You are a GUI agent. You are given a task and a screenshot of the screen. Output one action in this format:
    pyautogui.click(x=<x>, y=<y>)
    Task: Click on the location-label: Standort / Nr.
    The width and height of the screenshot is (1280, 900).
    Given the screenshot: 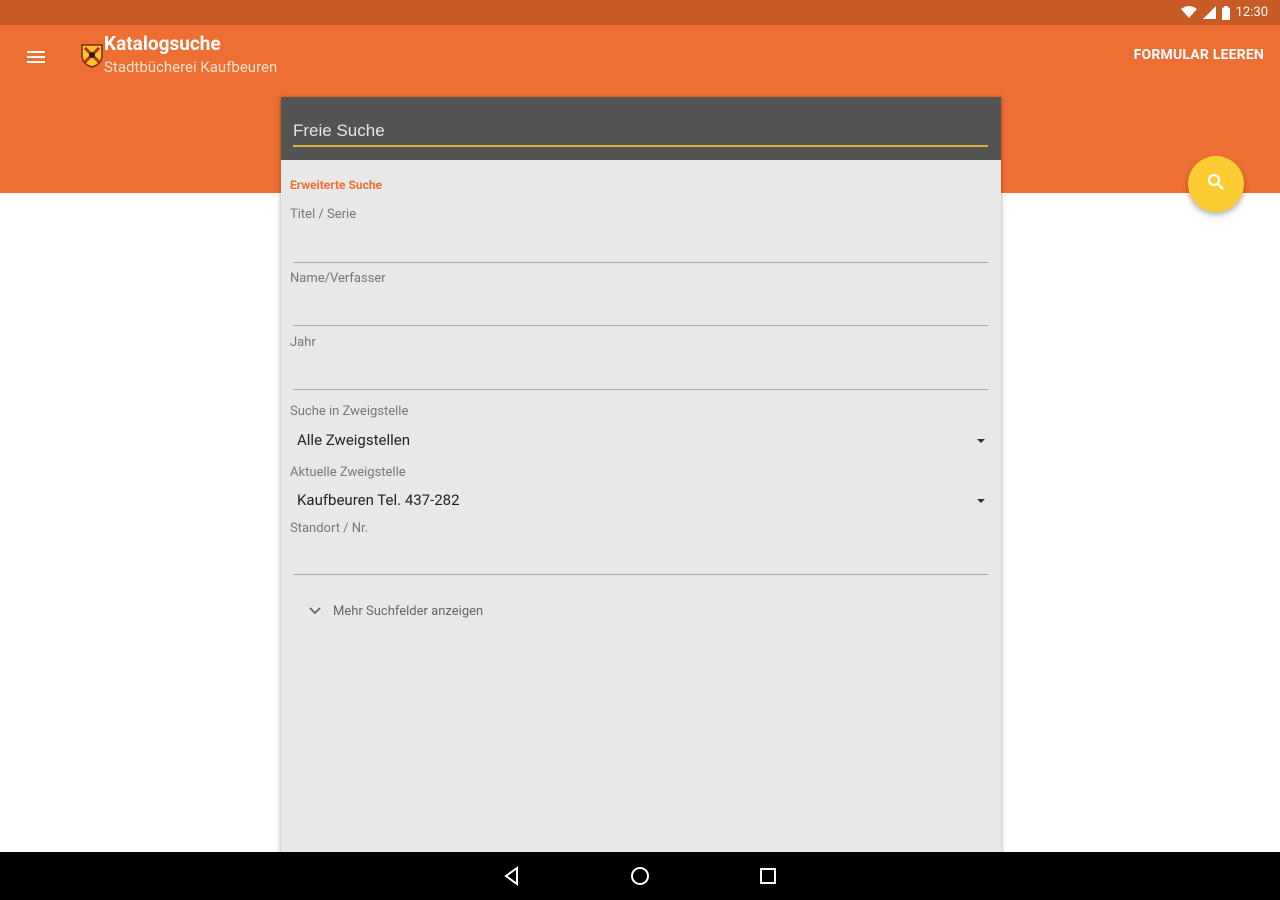 What is the action you would take?
    pyautogui.click(x=329, y=528)
    